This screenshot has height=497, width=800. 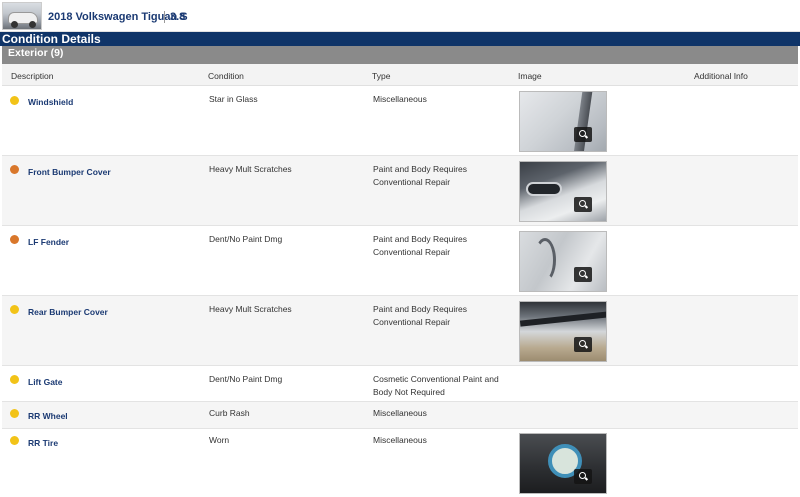 I want to click on table-row: RR Wheel Curb Rash Miscellaneous, so click(x=400, y=415).